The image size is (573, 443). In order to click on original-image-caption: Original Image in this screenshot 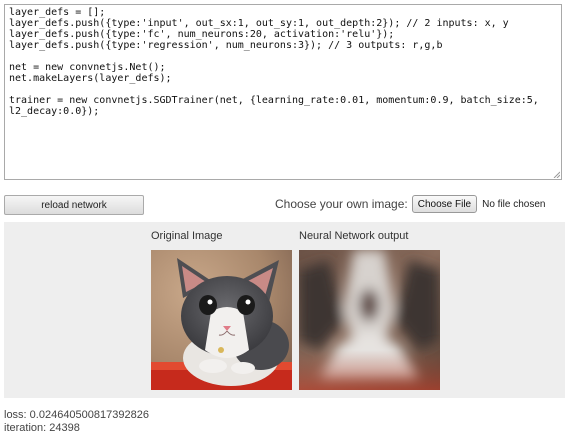, I will do `click(187, 236)`.